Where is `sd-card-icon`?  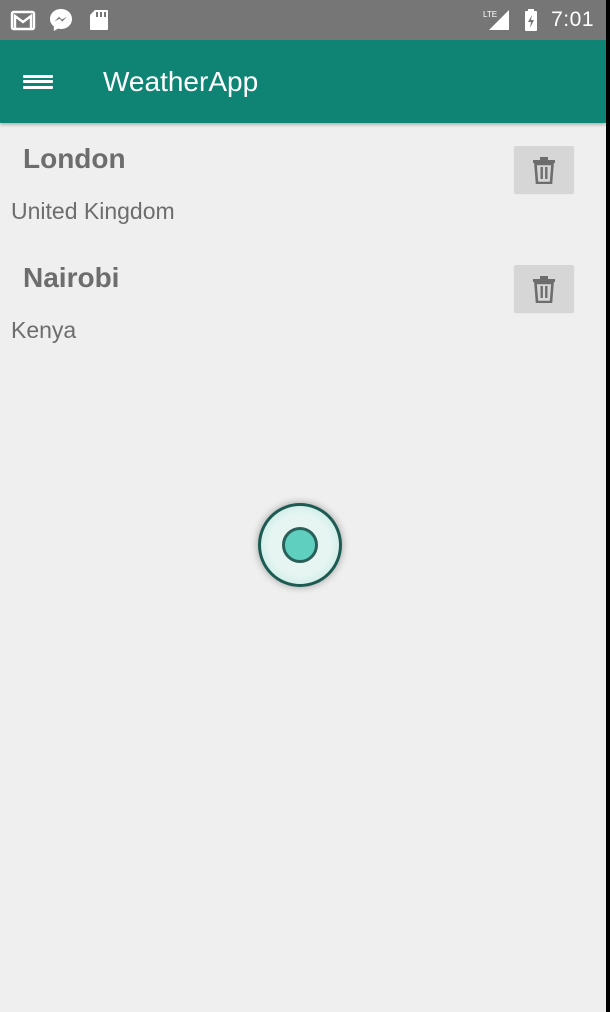
sd-card-icon is located at coordinates (99, 20).